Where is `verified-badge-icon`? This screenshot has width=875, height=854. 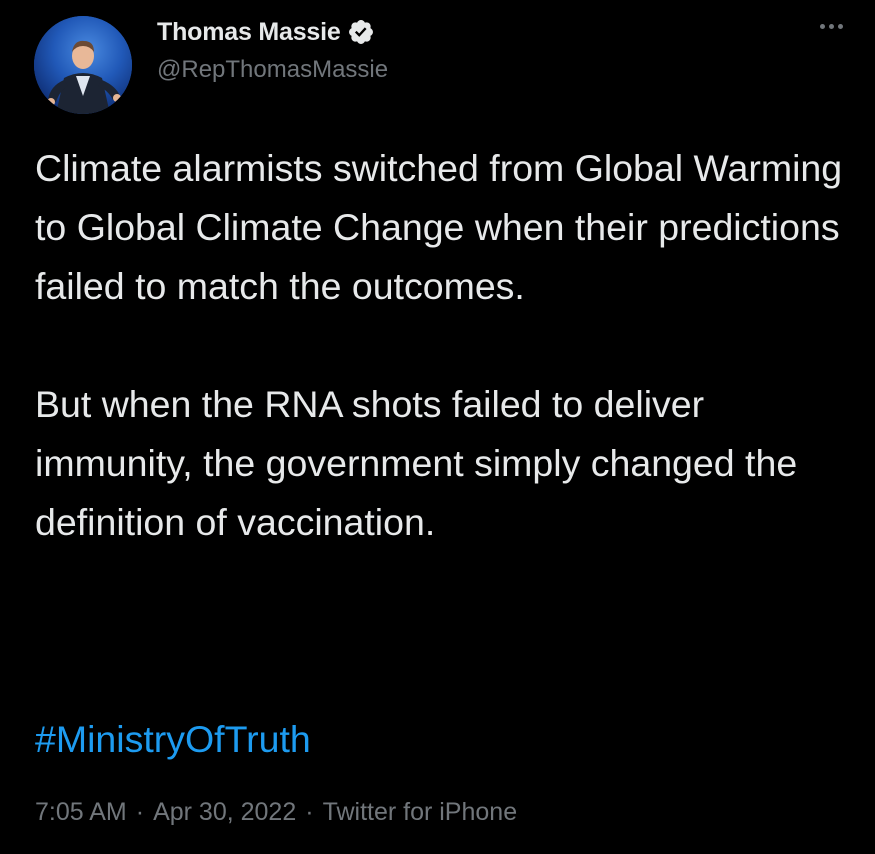 verified-badge-icon is located at coordinates (361, 32).